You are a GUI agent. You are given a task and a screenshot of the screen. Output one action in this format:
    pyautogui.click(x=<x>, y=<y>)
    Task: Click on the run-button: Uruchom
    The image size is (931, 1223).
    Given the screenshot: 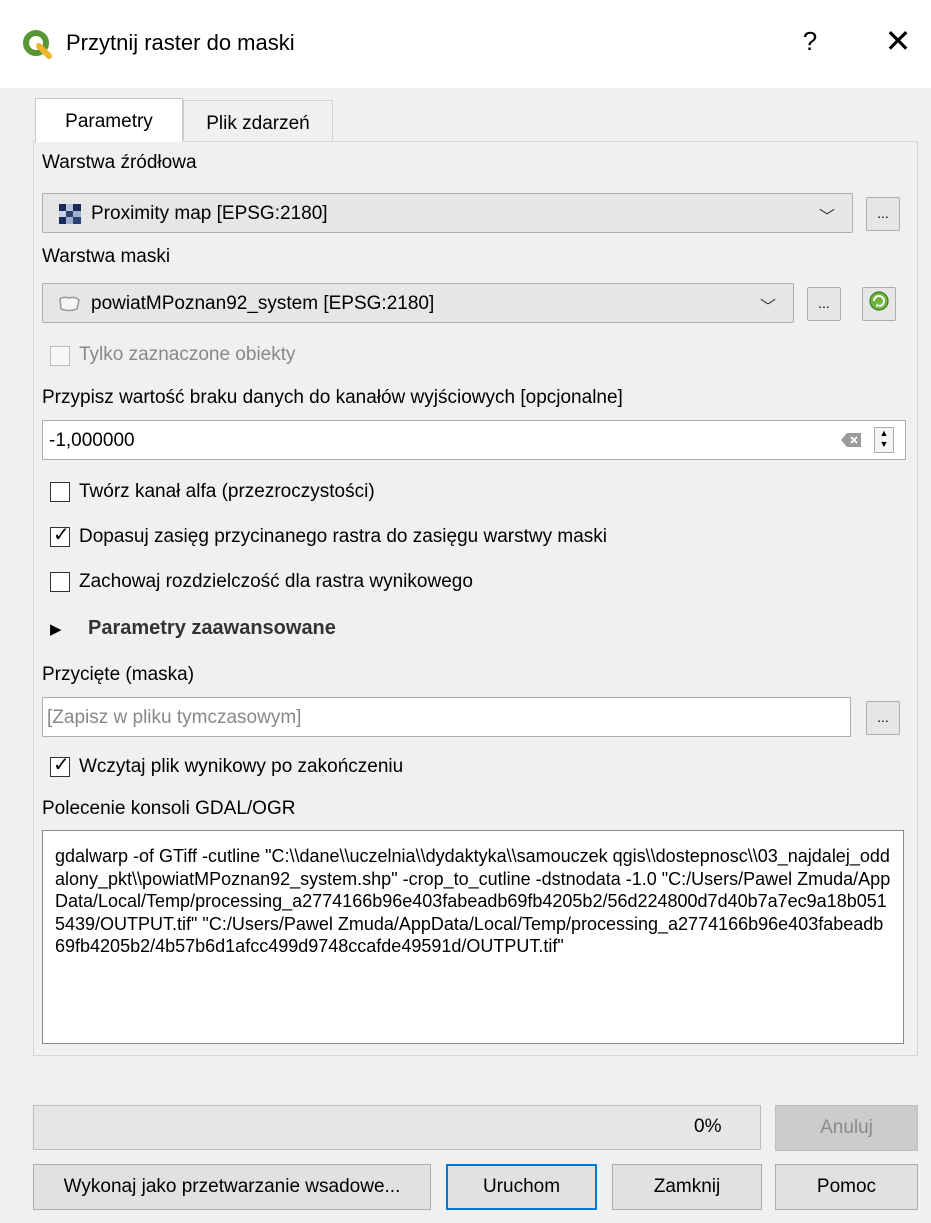 What is the action you would take?
    pyautogui.click(x=521, y=1187)
    